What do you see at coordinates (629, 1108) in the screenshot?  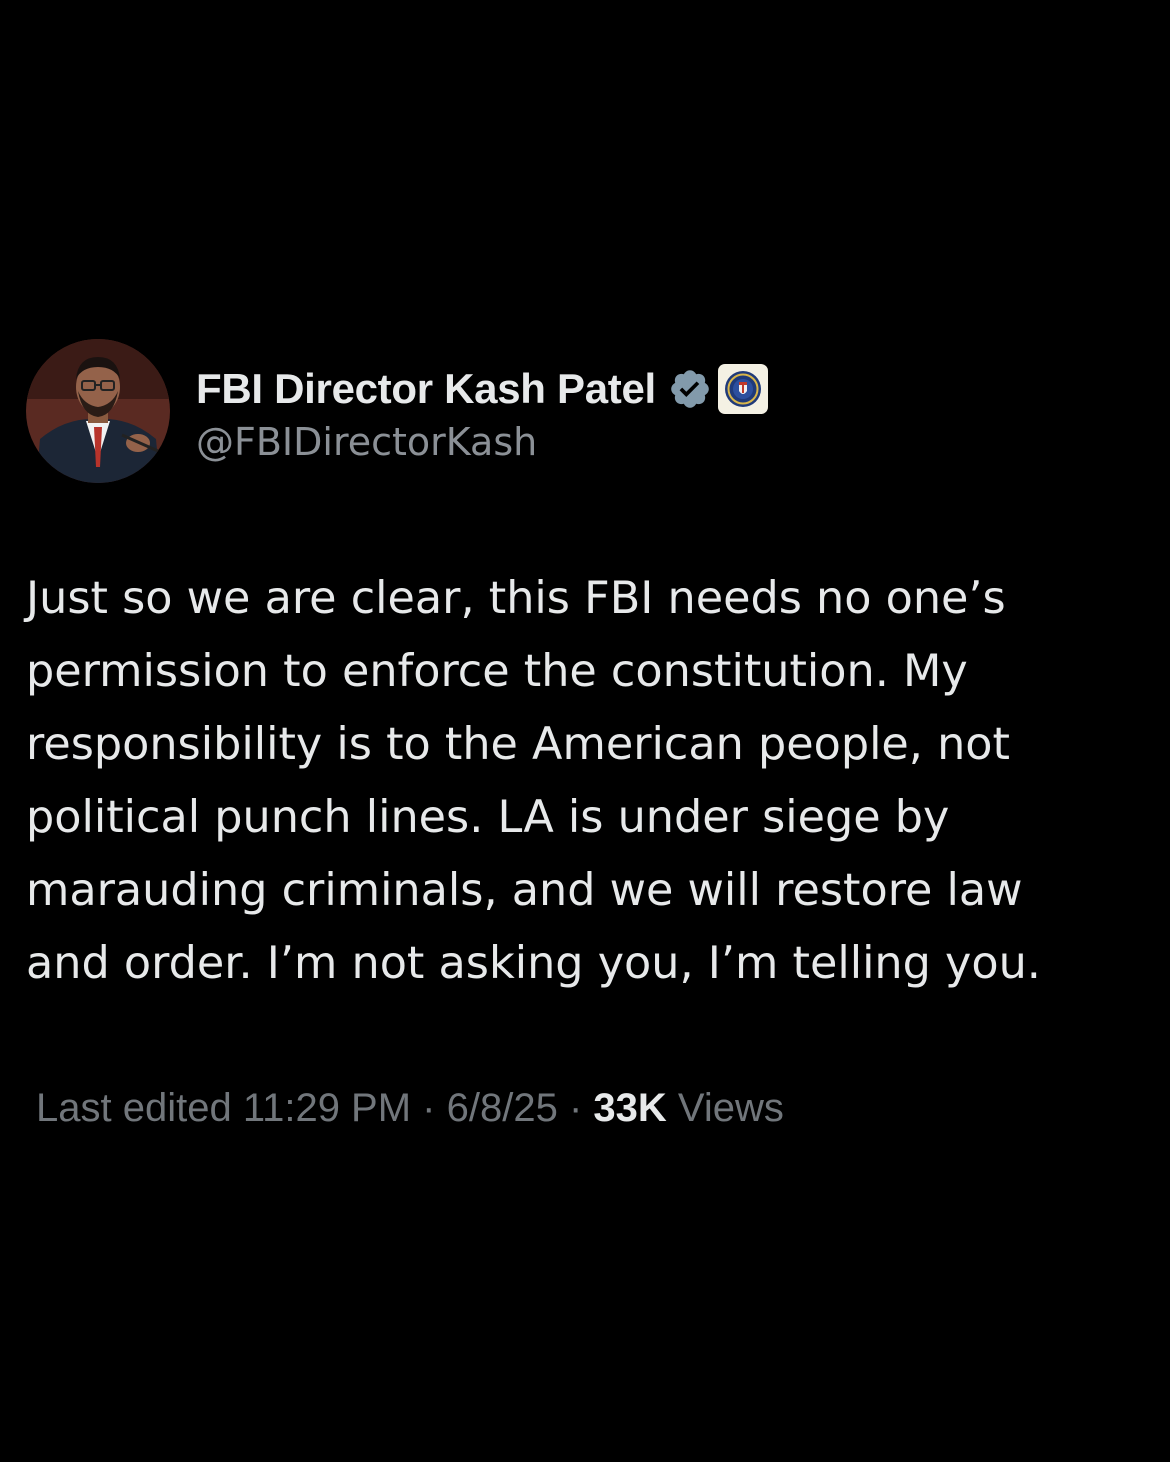 I see `views-count: 33K` at bounding box center [629, 1108].